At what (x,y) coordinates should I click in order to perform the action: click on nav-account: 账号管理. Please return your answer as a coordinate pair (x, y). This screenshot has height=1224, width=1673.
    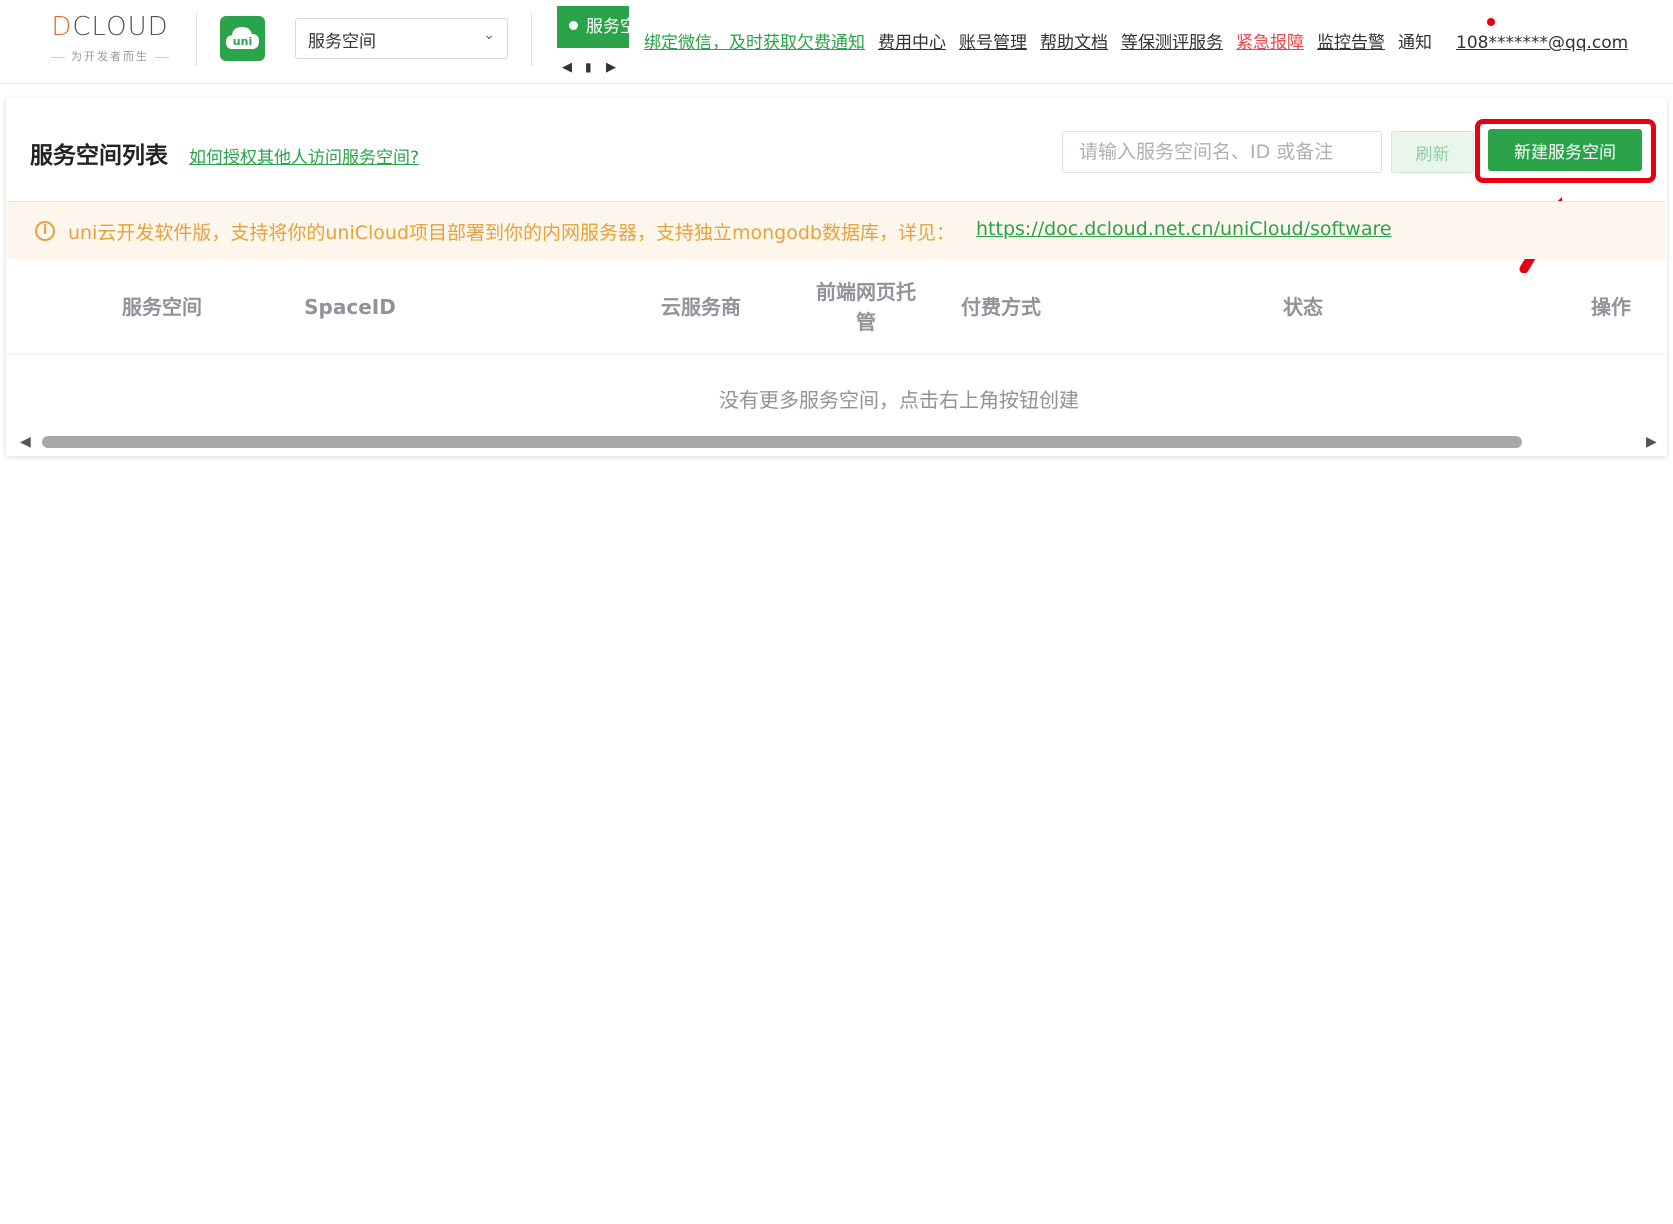
    Looking at the image, I should click on (993, 40).